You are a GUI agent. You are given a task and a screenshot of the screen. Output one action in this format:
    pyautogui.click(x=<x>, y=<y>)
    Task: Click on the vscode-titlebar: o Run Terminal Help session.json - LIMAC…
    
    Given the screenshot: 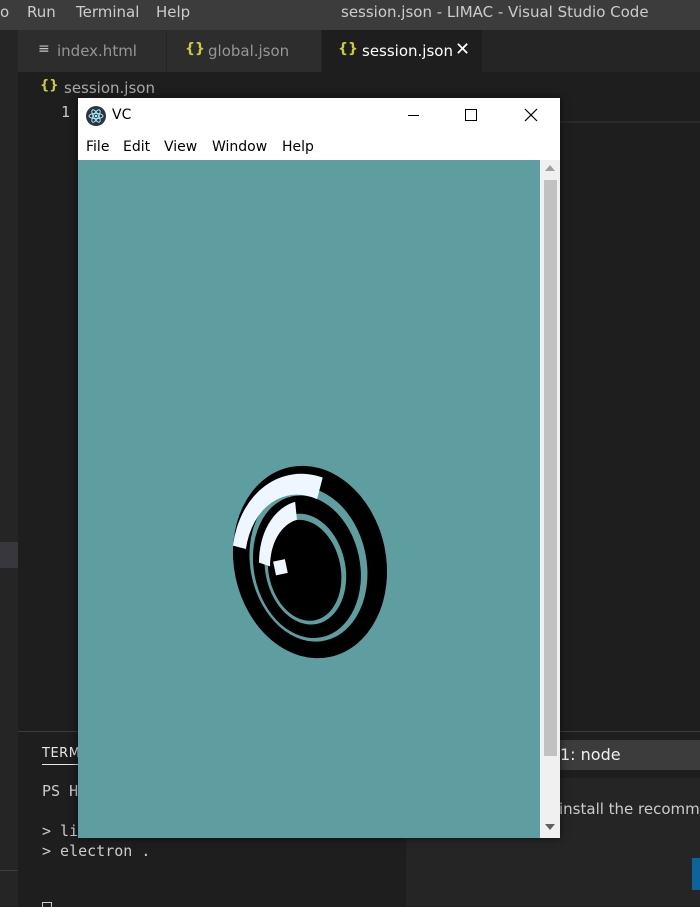 What is the action you would take?
    pyautogui.click(x=350, y=15)
    